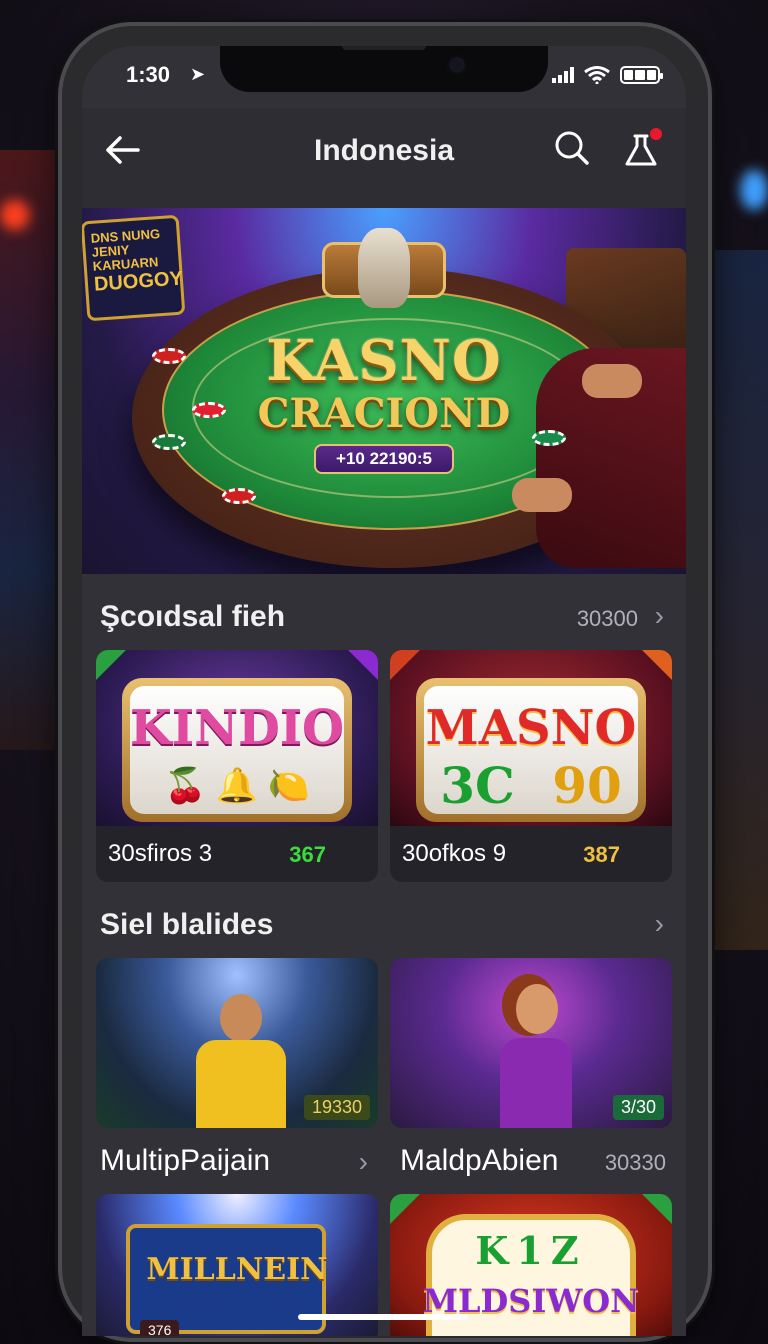  I want to click on location-arrow-icon: ➤, so click(198, 74).